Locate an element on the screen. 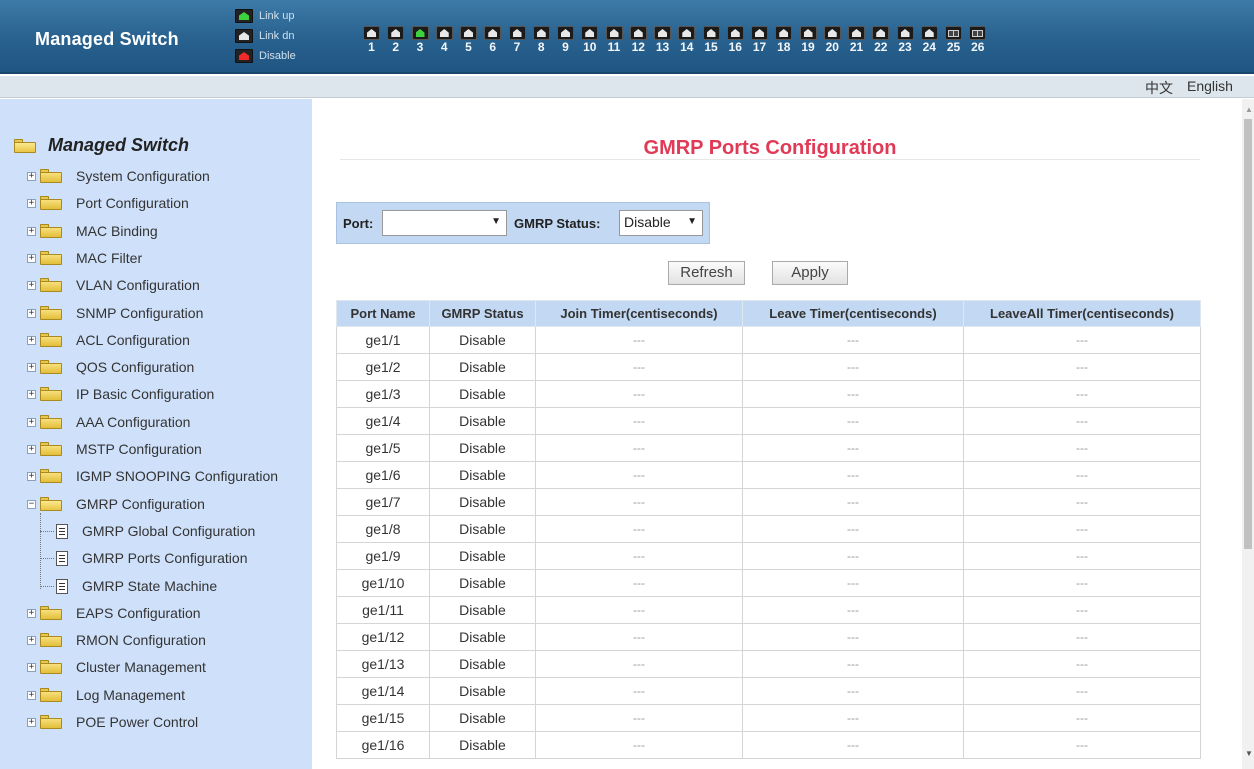 The image size is (1254, 769). tree-root: Managed Switch is located at coordinates (101, 145).